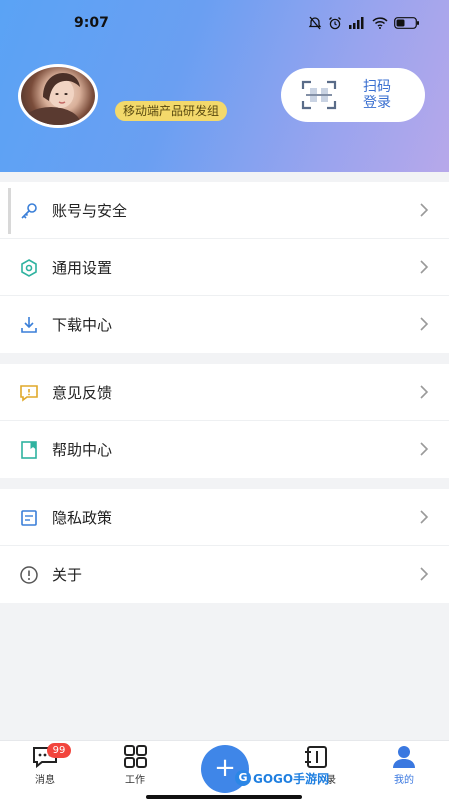 Image resolution: width=449 pixels, height=800 pixels. Describe the element at coordinates (90, 211) in the screenshot. I see `menu-label: 账号与安全` at that location.